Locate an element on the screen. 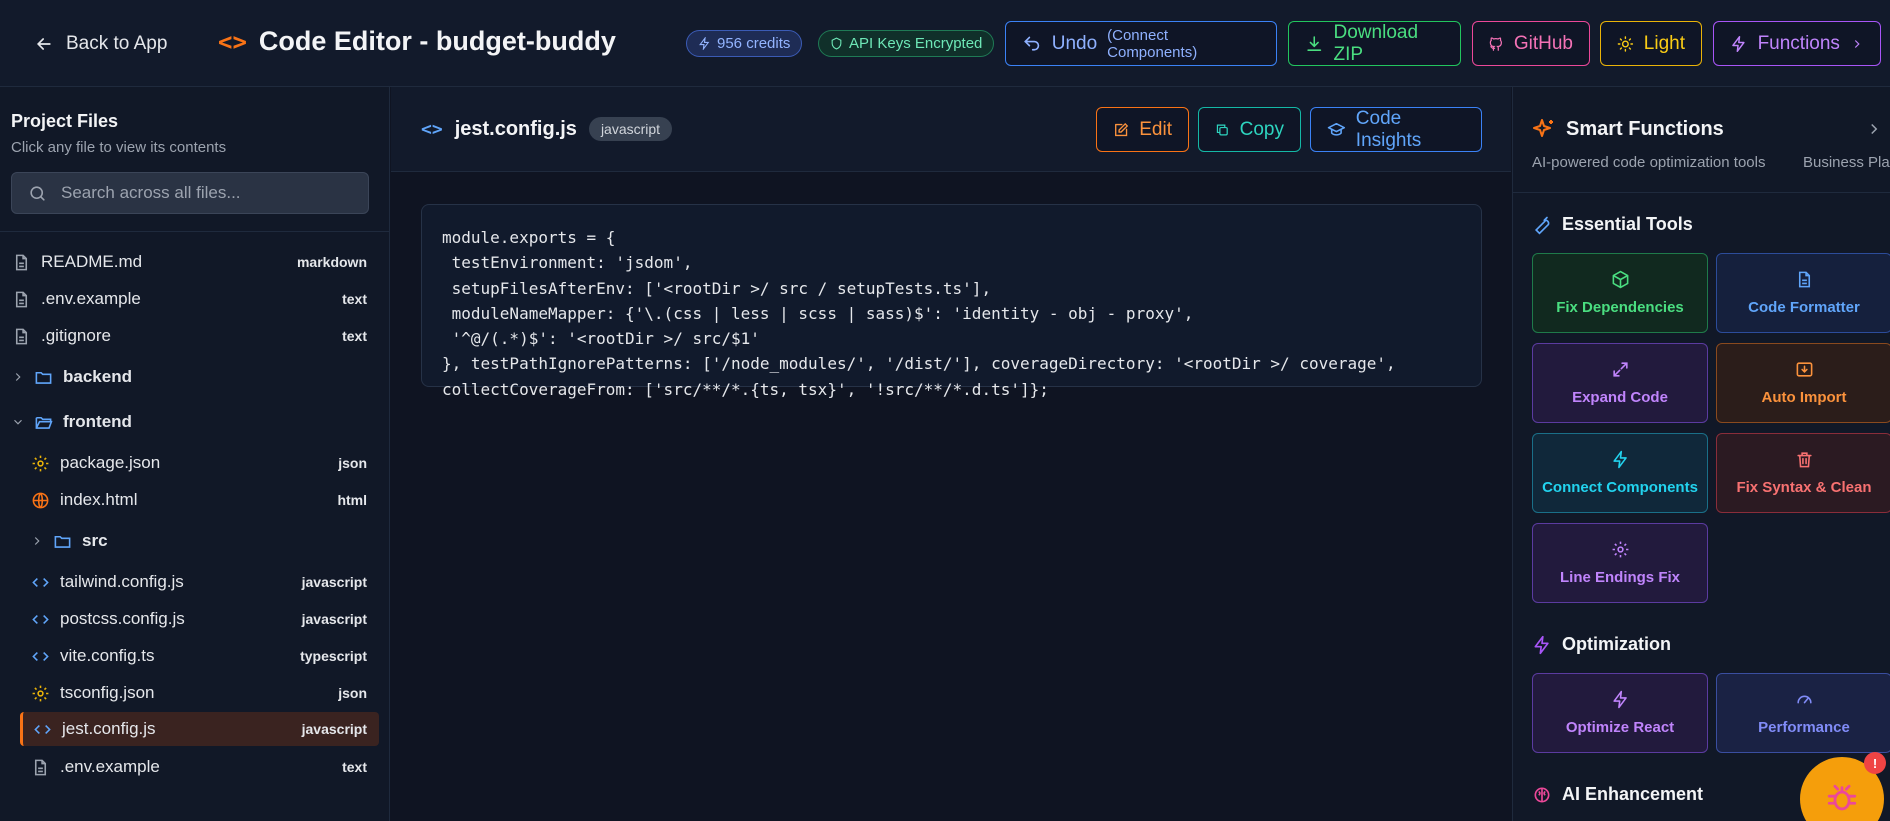 The image size is (1890, 821). auto-import-label: Auto Import is located at coordinates (1804, 397).